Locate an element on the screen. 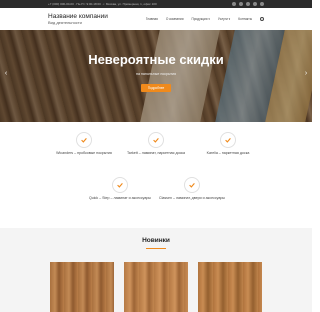 The width and height of the screenshot is (320, 312). nav-item-services: Услуги ▾ is located at coordinates (224, 19).